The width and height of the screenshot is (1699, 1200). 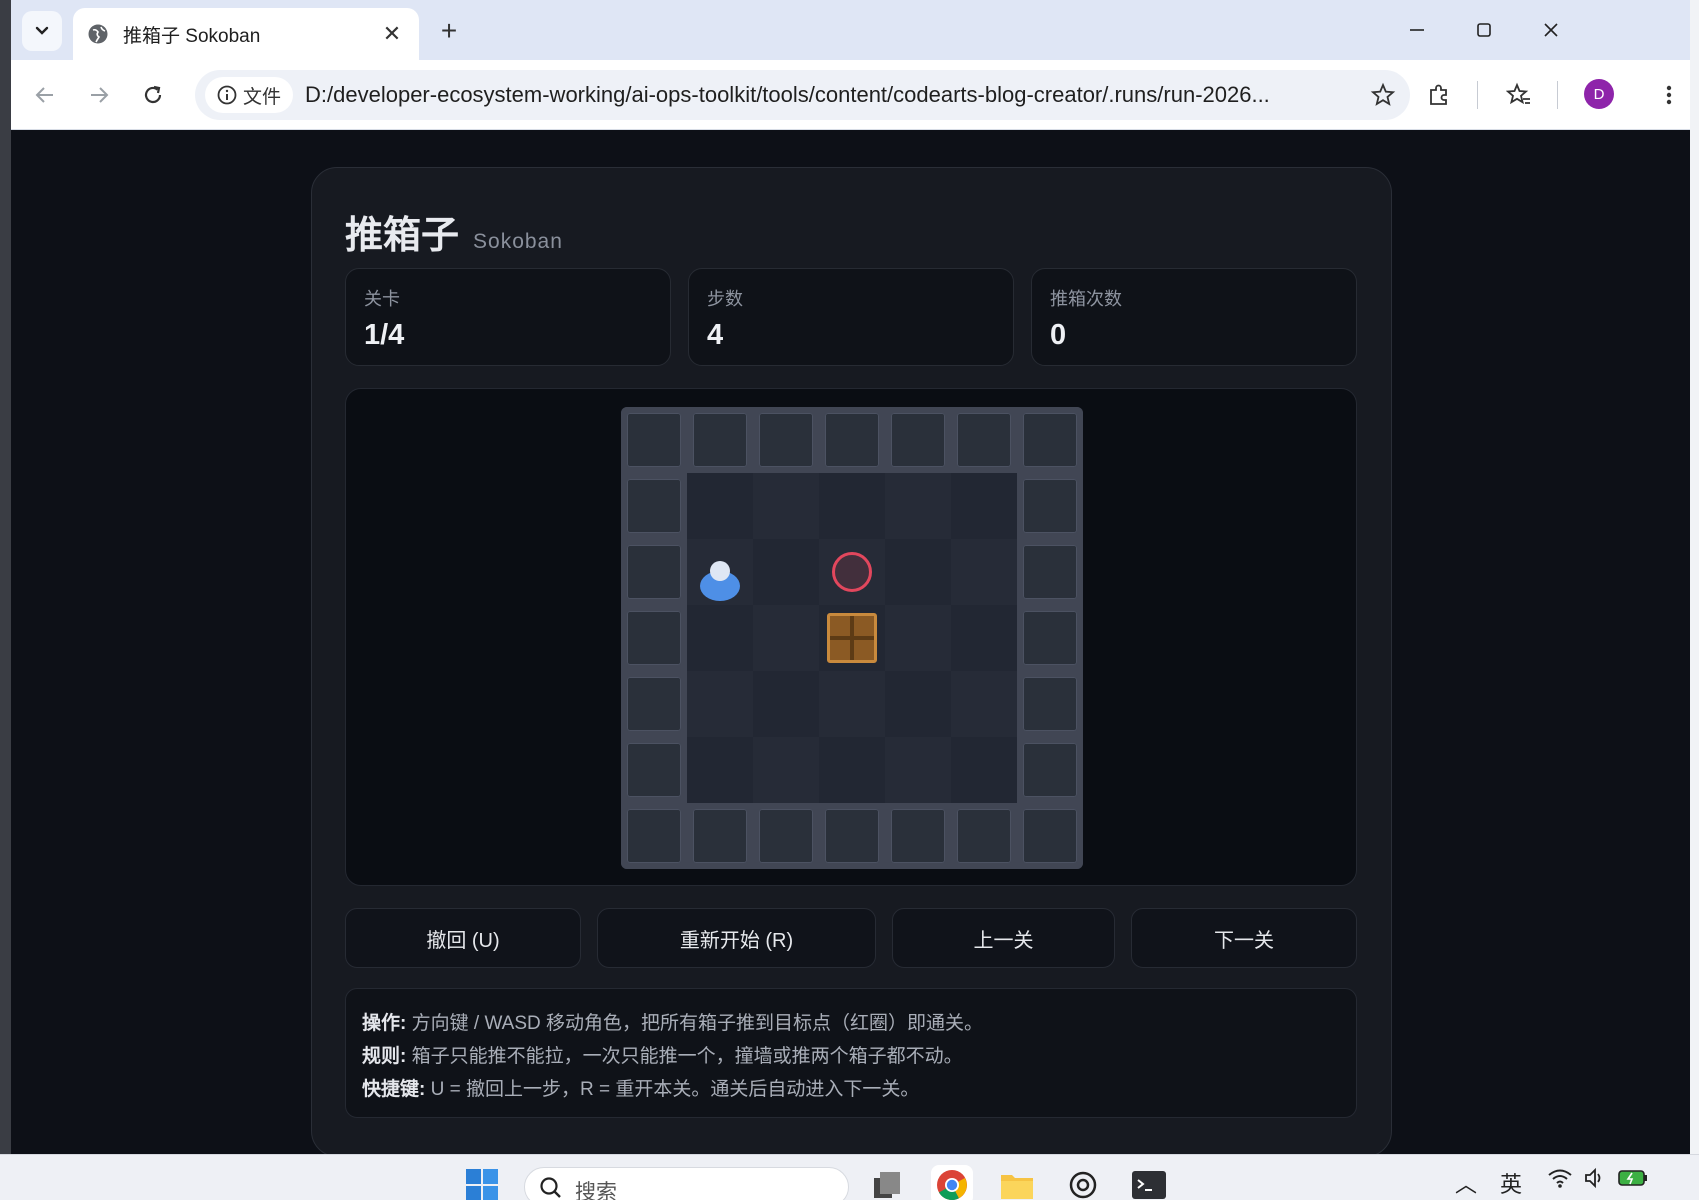 I want to click on taskbar: 搜索 ︿ 英, so click(x=849, y=1177).